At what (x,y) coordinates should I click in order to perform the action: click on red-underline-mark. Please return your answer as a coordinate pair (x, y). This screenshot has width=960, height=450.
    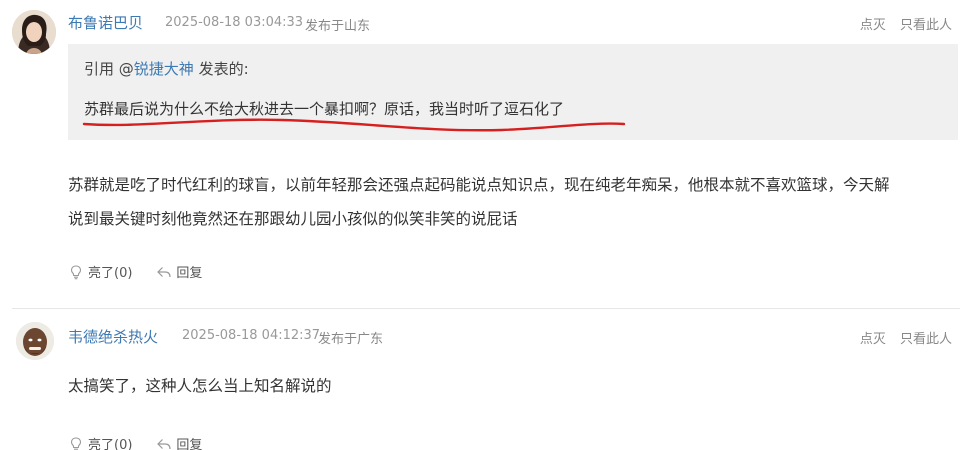
    Looking at the image, I should click on (354, 125).